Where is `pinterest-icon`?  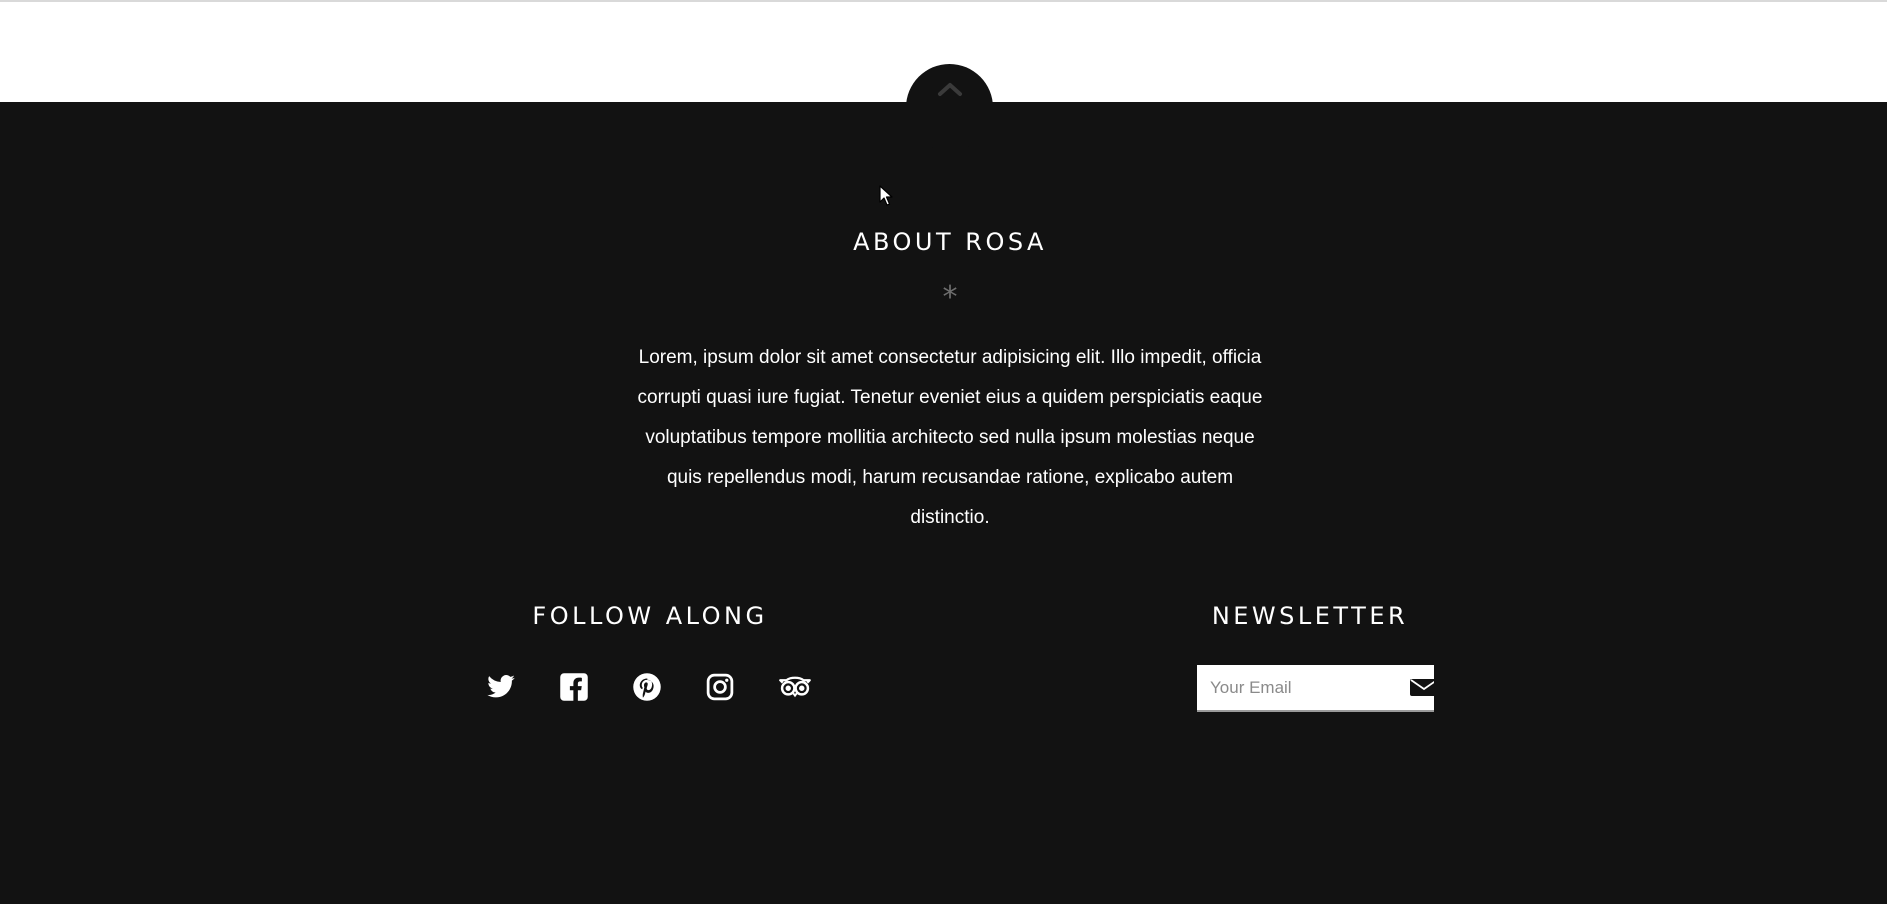
pinterest-icon is located at coordinates (647, 687).